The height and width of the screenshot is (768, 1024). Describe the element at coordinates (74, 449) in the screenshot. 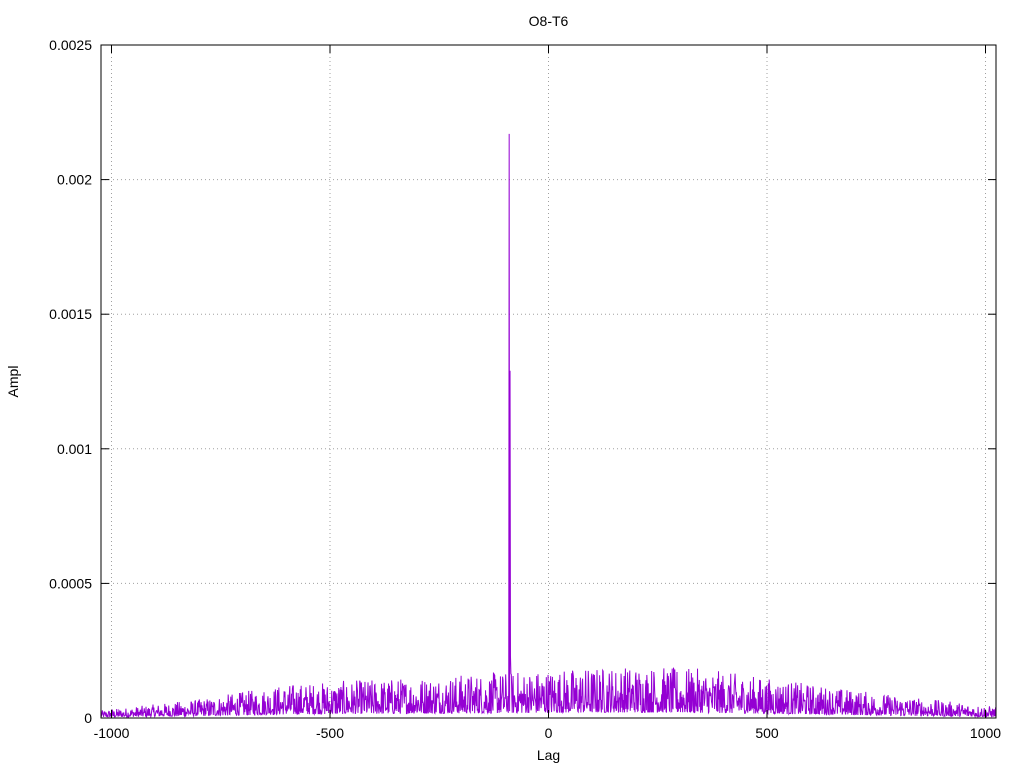

I see `y-tick-label: 0.001` at that location.